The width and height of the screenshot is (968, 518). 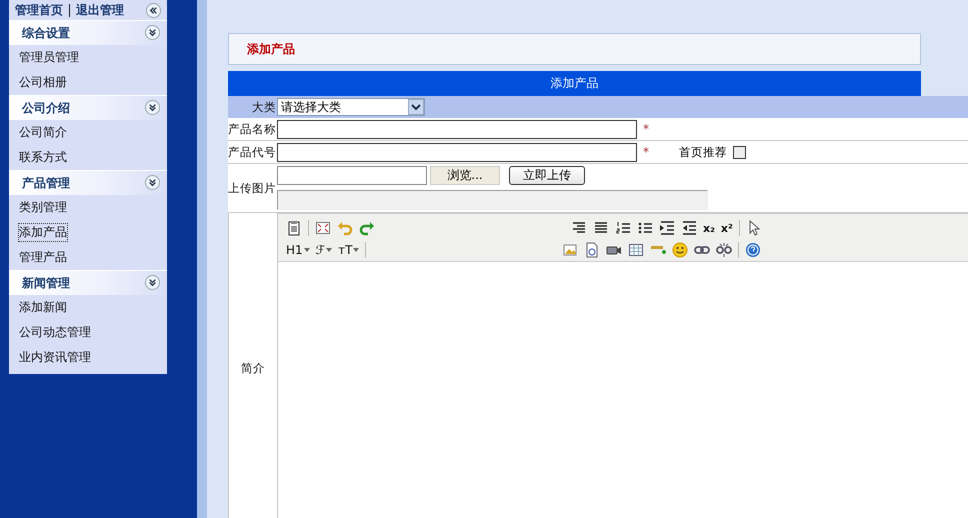 What do you see at coordinates (43, 232) in the screenshot?
I see `menu-item: 添加产品` at bounding box center [43, 232].